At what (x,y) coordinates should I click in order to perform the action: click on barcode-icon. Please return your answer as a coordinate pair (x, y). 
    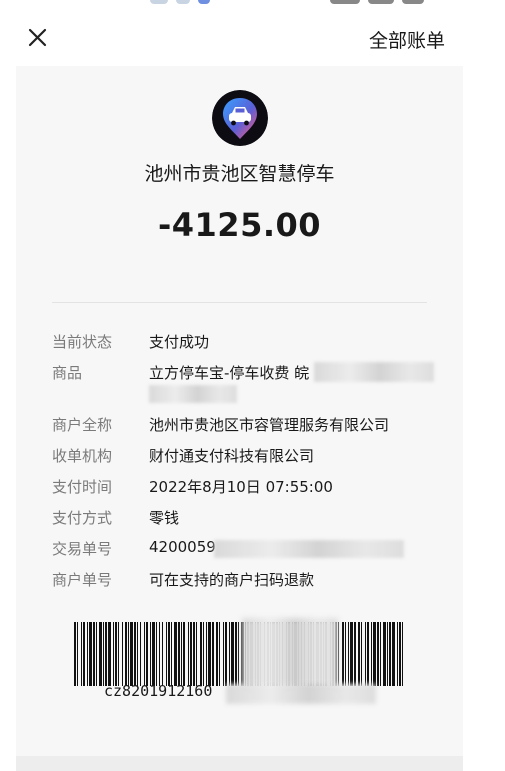
    Looking at the image, I should click on (238, 654).